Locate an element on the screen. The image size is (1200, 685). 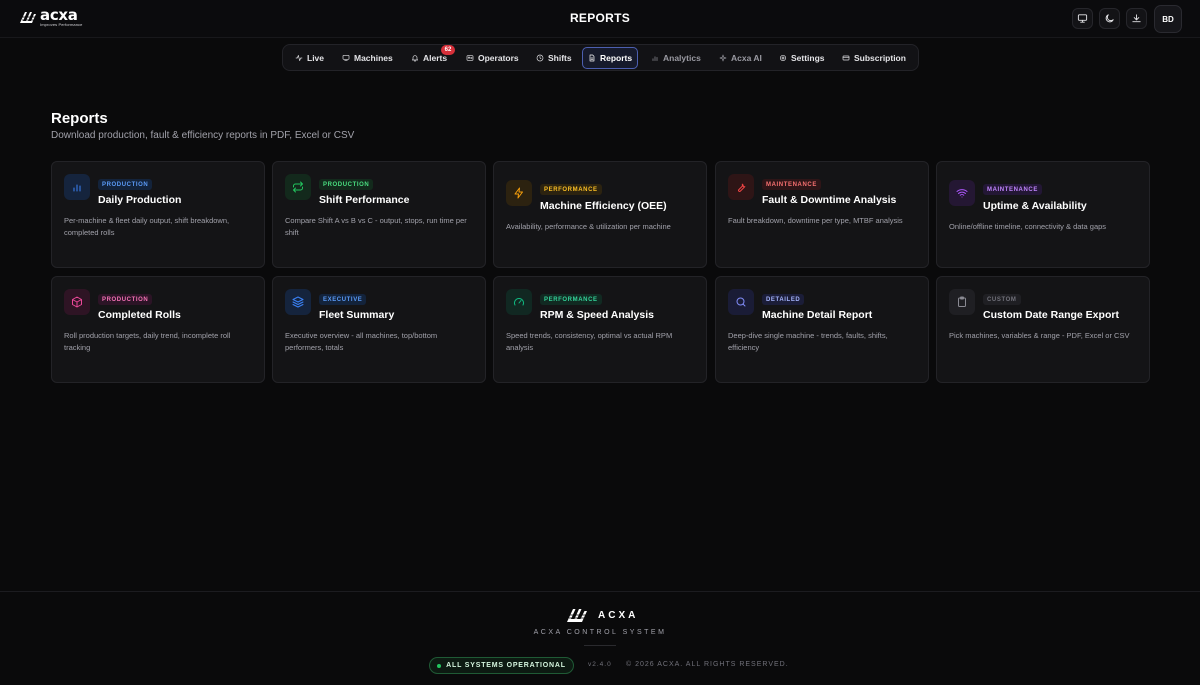
search-icon is located at coordinates (741, 302).